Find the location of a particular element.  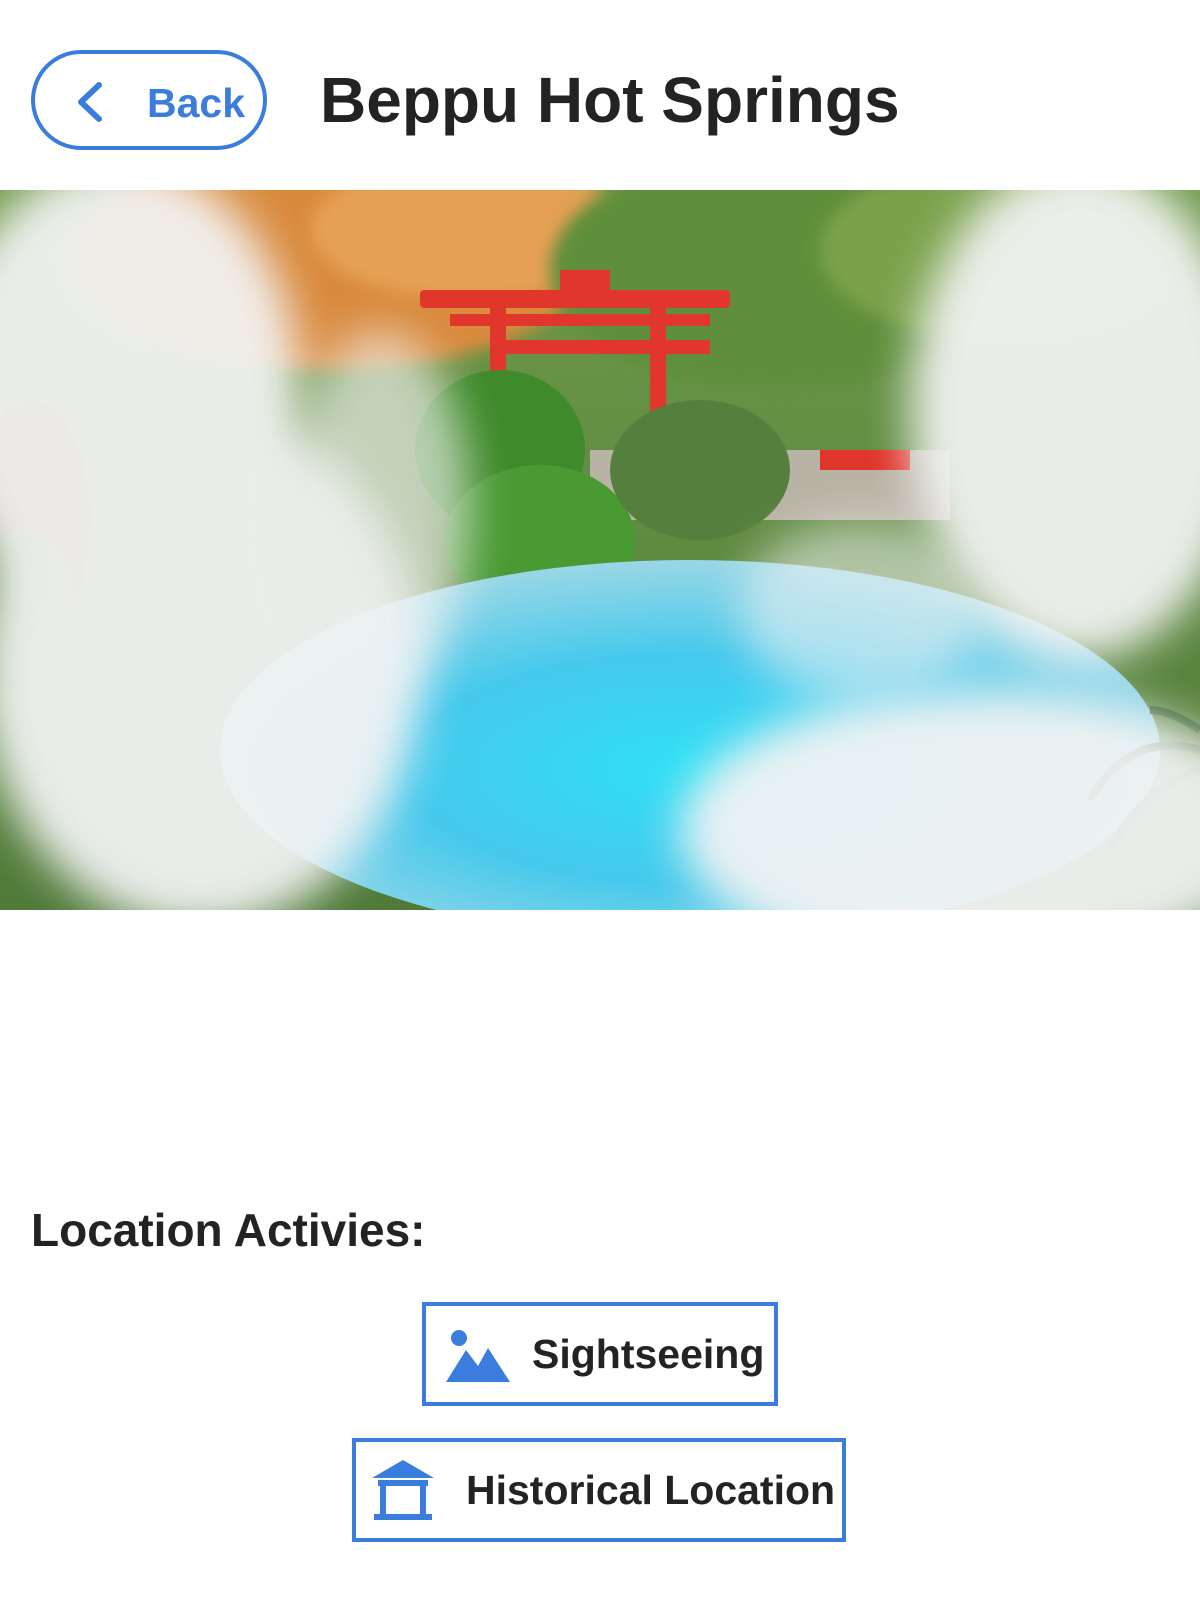

back-button: Back is located at coordinates (149, 100).